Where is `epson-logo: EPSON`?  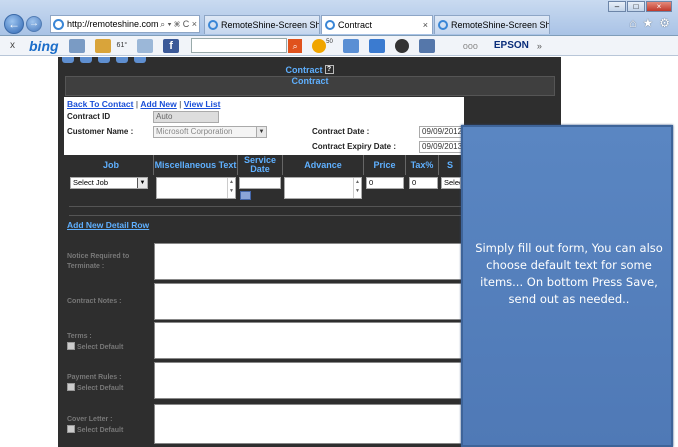 epson-logo: EPSON is located at coordinates (511, 45).